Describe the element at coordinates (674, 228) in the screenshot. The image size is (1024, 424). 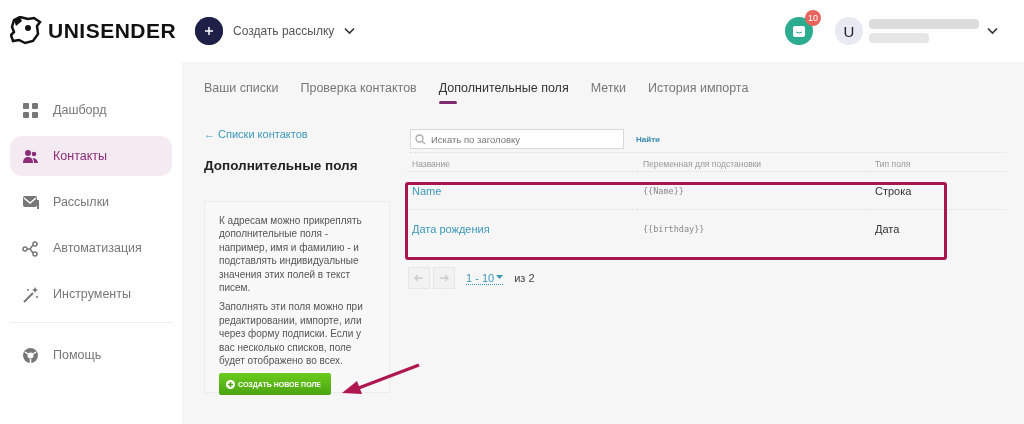
I see `variable-cell: {{birthday}}` at that location.